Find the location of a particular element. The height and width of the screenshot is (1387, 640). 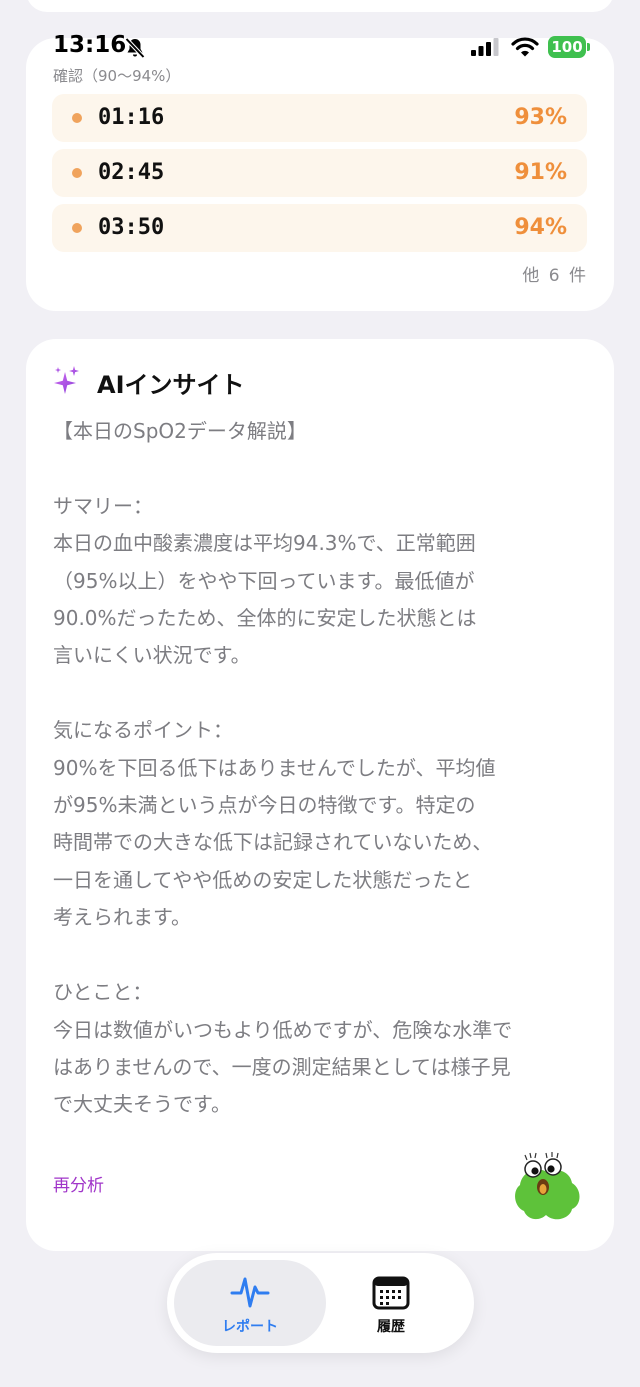

battery-tip is located at coordinates (588, 47).